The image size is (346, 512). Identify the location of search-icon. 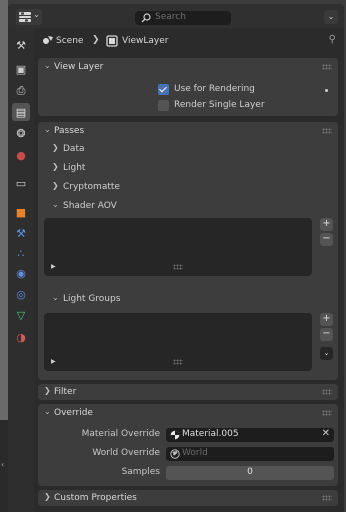
(146, 18).